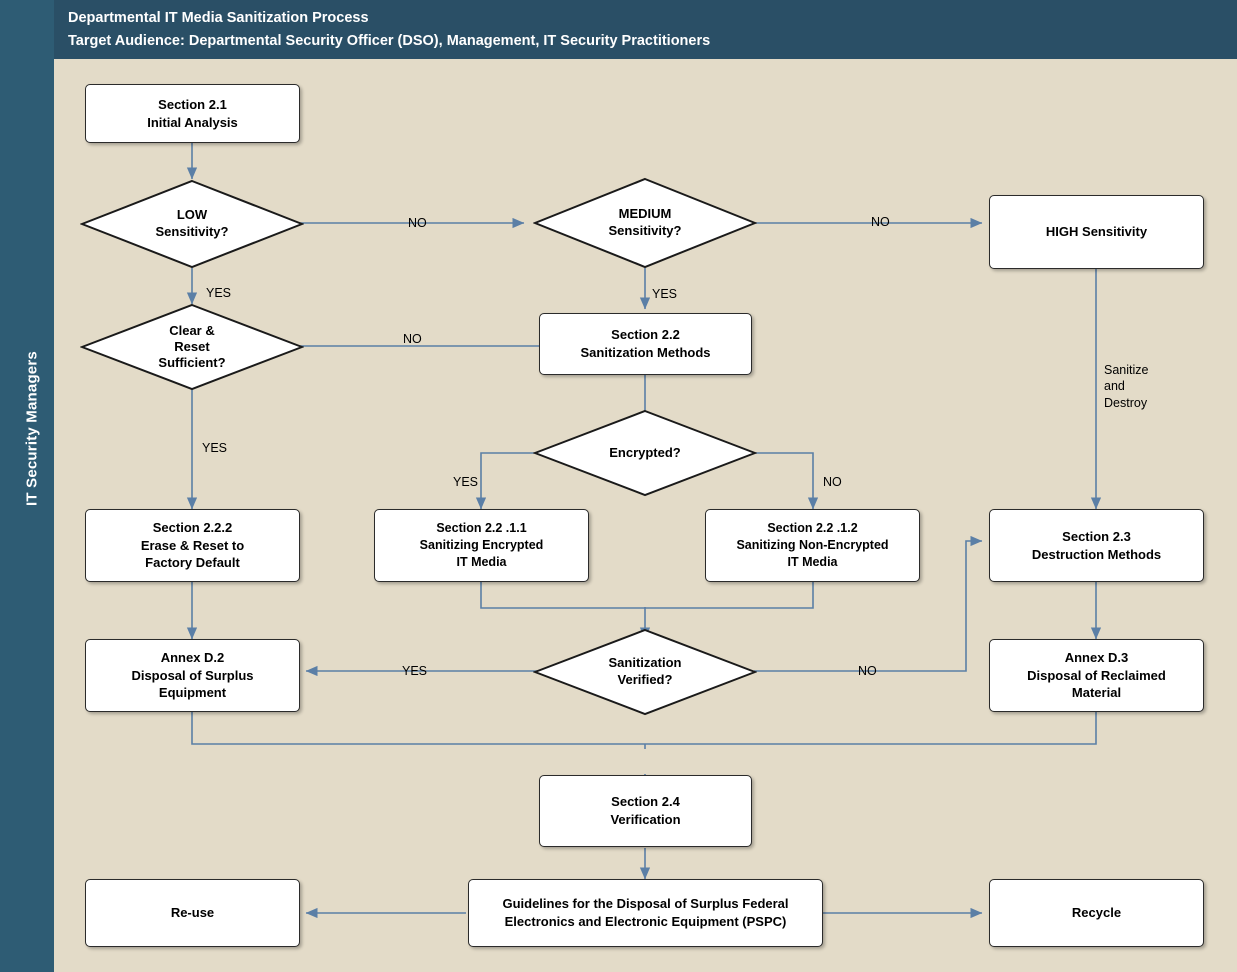 This screenshot has height=972, width=1237. What do you see at coordinates (219, 293) in the screenshot?
I see `edge-label-low-yes: YES` at bounding box center [219, 293].